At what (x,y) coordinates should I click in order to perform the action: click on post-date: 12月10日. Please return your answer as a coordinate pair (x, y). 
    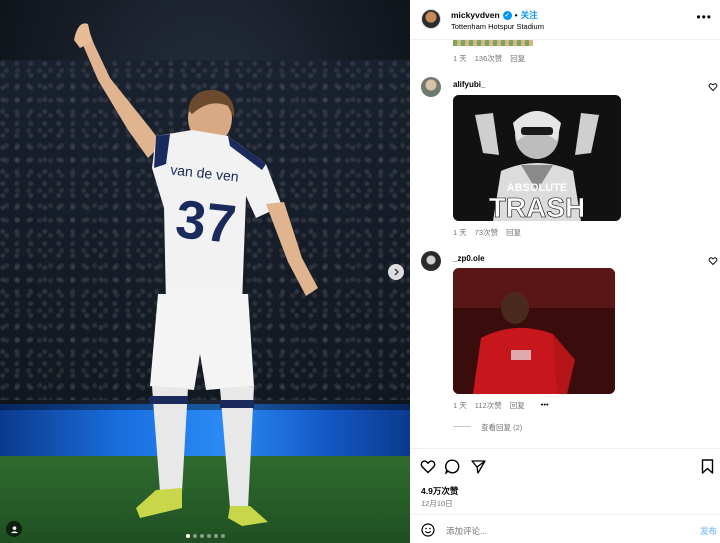
    Looking at the image, I should click on (437, 503).